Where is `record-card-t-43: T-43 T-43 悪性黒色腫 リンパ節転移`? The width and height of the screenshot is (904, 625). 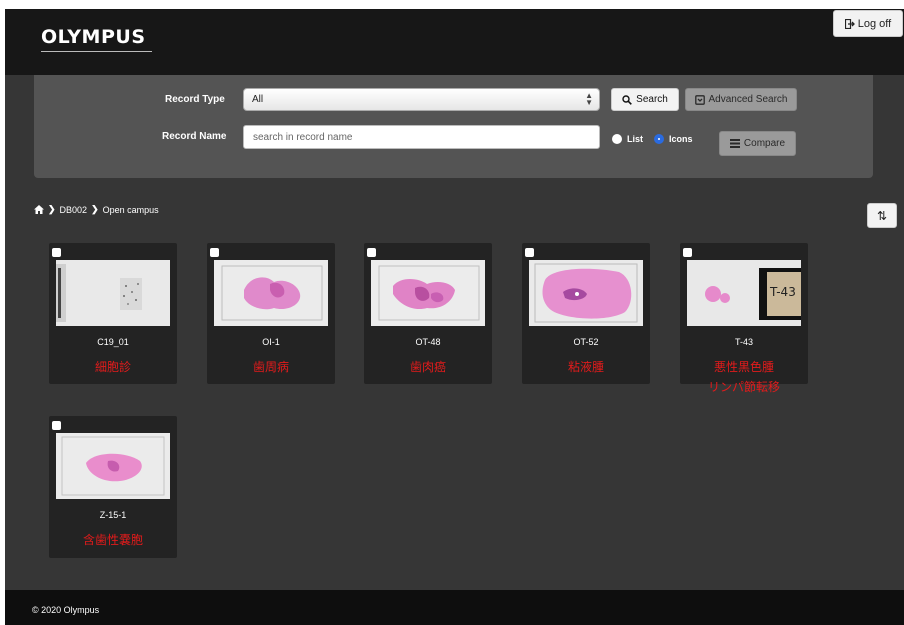
record-card-t-43: T-43 T-43 悪性黒色腫 リンパ節転移 is located at coordinates (744, 318).